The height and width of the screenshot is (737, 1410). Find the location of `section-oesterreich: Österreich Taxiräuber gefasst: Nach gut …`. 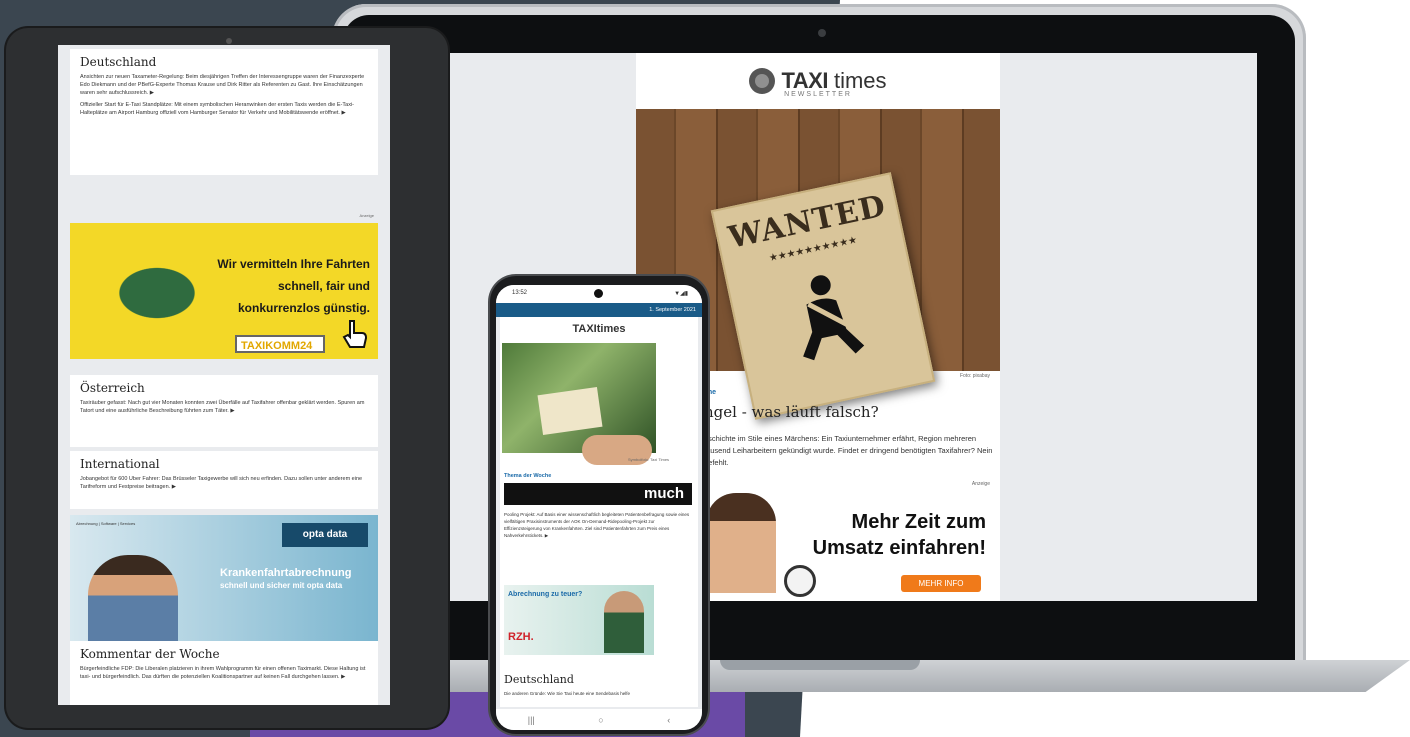

section-oesterreich: Österreich Taxiräuber gefasst: Nach gut … is located at coordinates (224, 411).